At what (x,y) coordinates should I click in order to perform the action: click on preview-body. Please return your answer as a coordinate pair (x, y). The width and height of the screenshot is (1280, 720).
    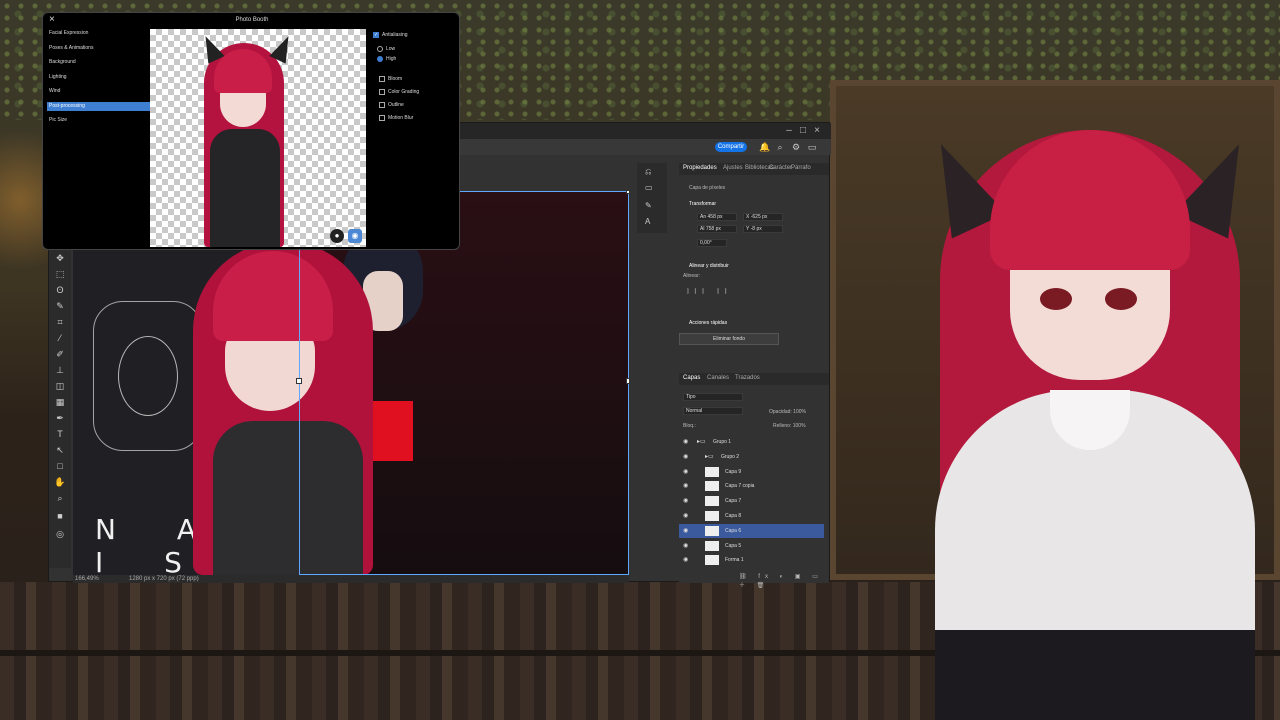
    Looking at the image, I should click on (245, 188).